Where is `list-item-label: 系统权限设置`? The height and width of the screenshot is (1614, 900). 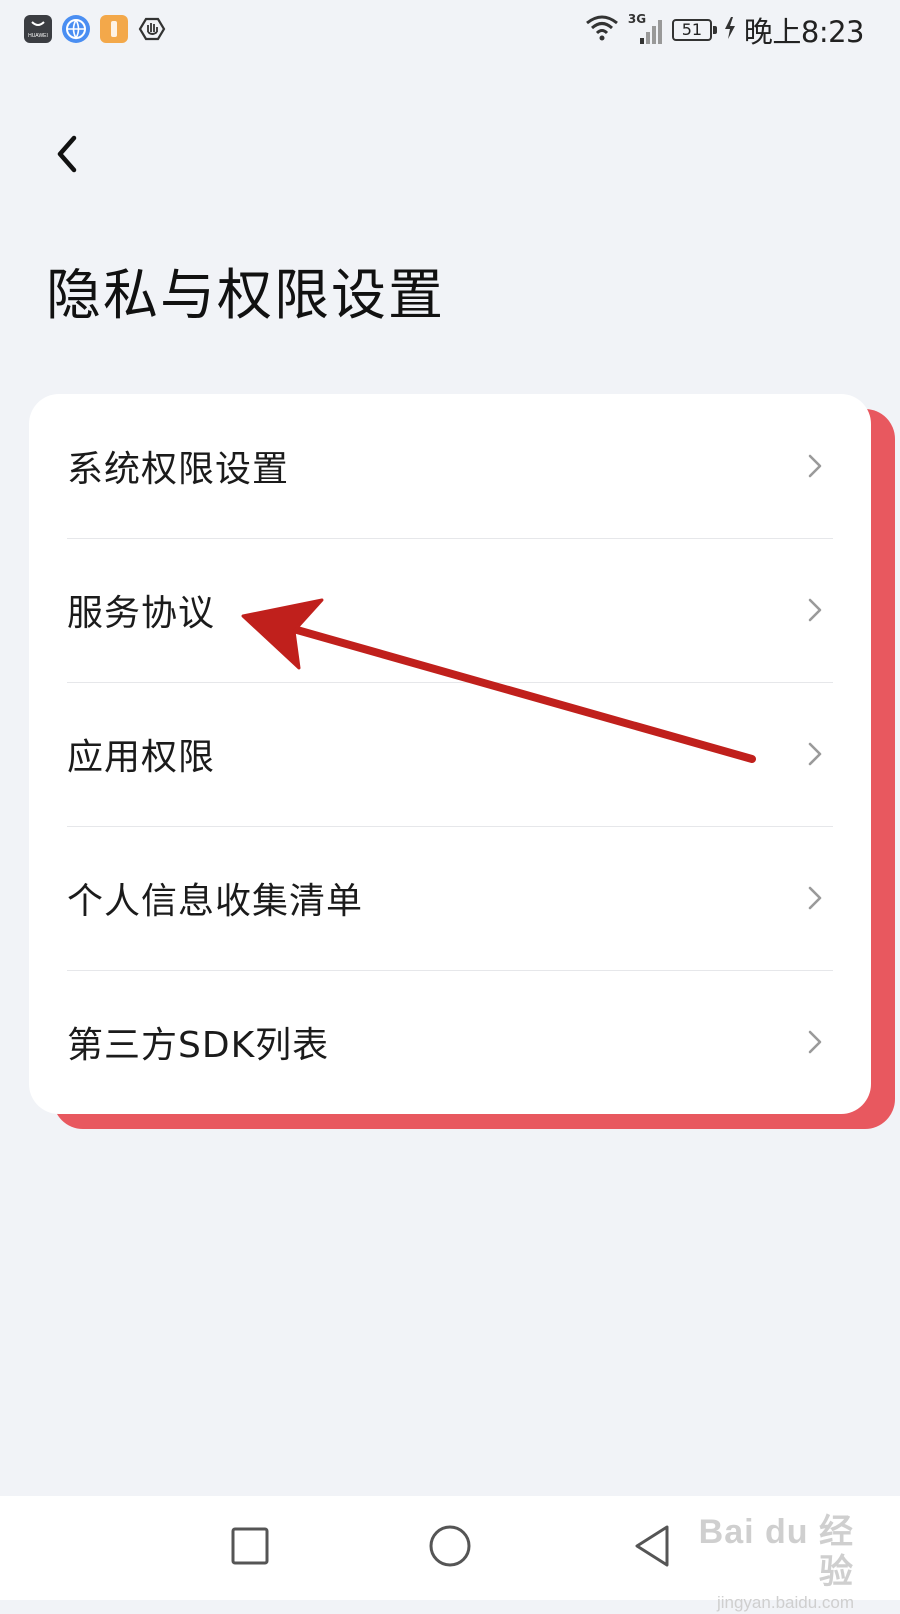
list-item-label: 系统权限设置 is located at coordinates (178, 469).